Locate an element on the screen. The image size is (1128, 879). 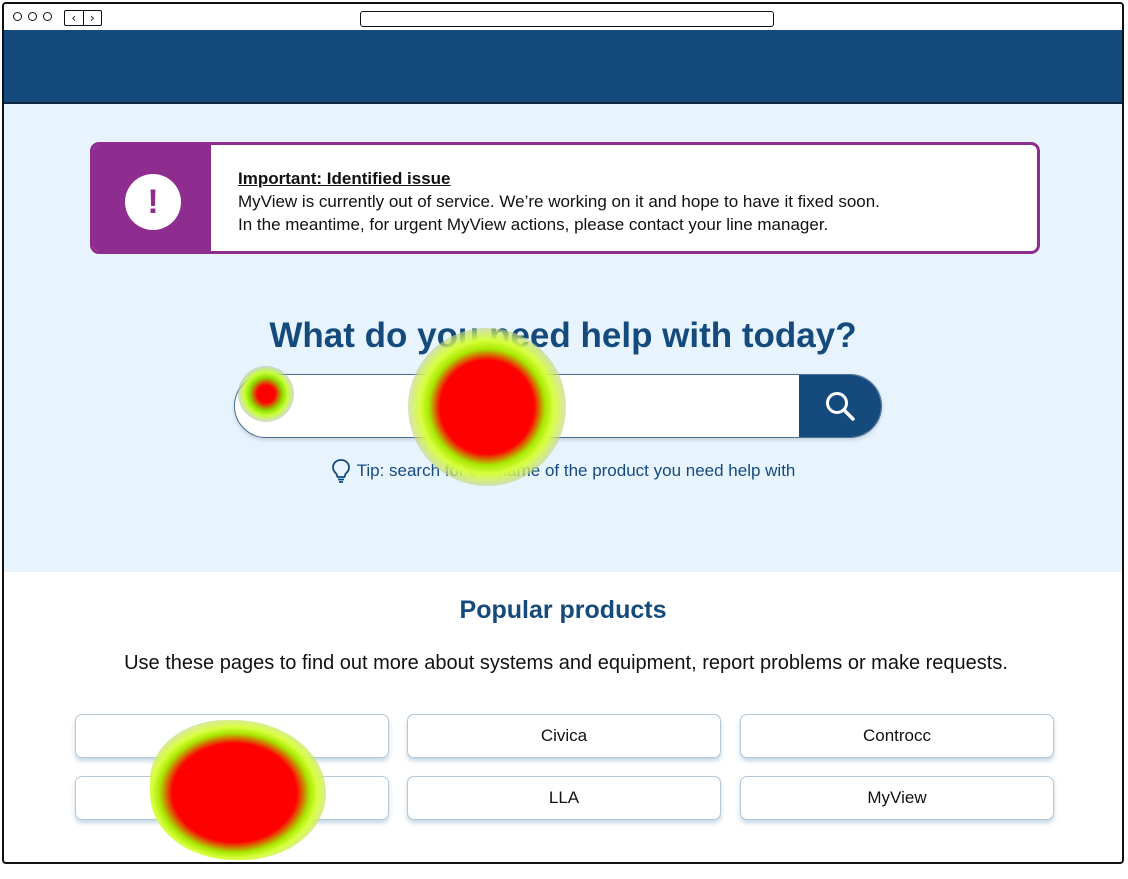
browser-nav-buttons: ‹ › is located at coordinates (83, 18).